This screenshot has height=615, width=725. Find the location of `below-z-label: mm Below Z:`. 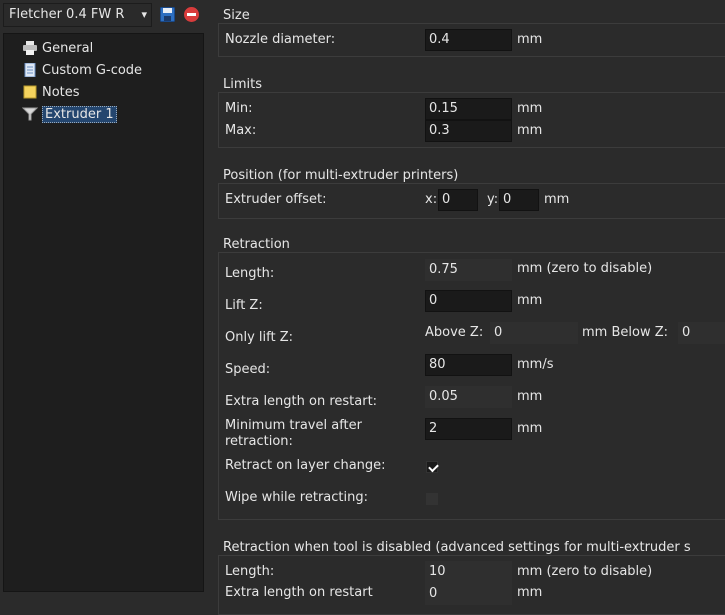

below-z-label: mm Below Z: is located at coordinates (625, 332).